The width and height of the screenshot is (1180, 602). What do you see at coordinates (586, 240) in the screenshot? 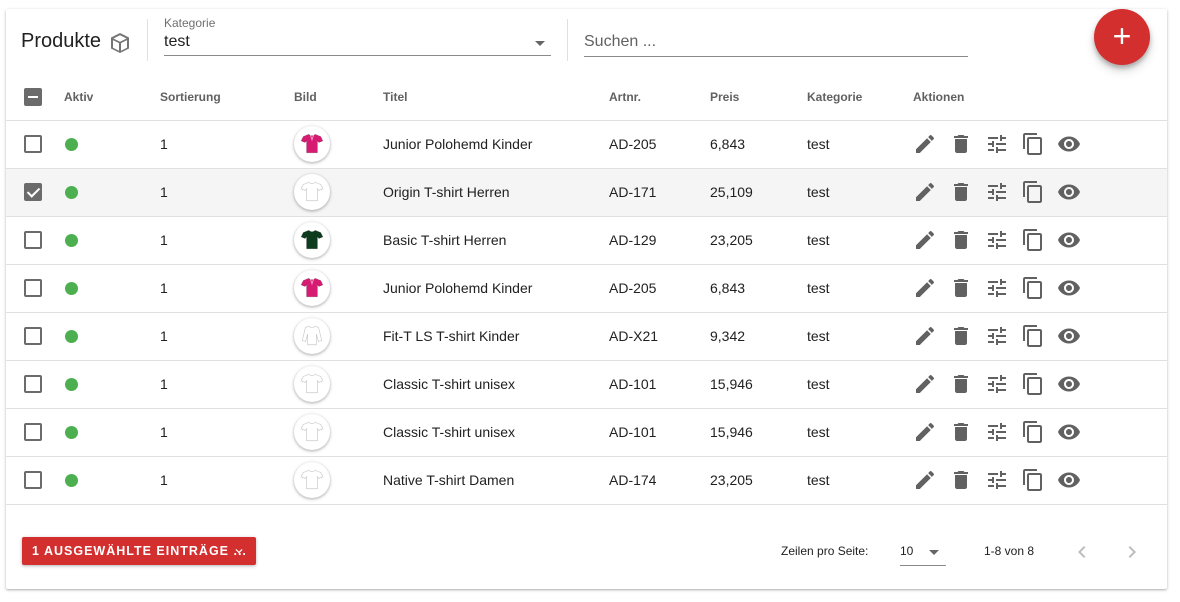
I see `table-row: 1 Basic T-shirt Herren AD-129 23,205 test` at bounding box center [586, 240].